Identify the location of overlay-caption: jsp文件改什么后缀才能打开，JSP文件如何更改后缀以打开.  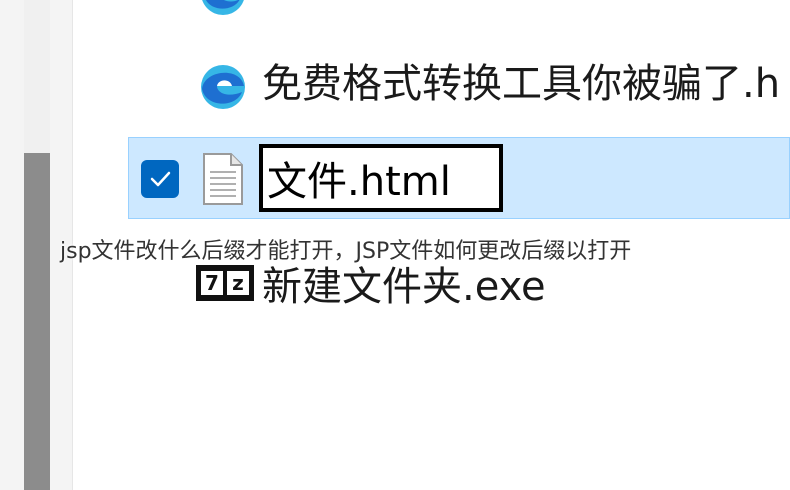
(346, 251).